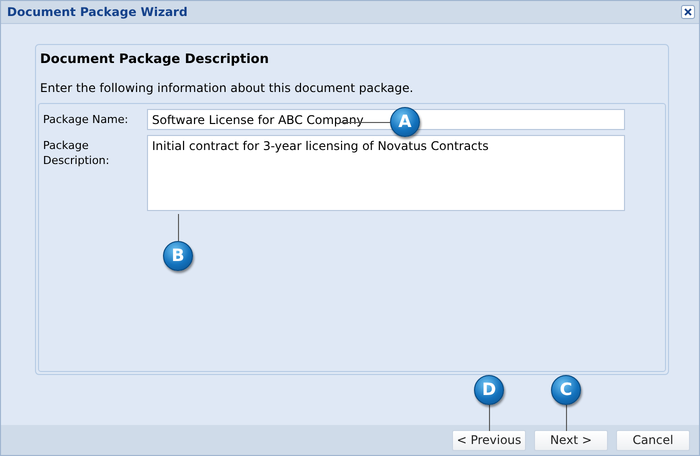  Describe the element at coordinates (571, 440) in the screenshot. I see `next-button: Next >` at that location.